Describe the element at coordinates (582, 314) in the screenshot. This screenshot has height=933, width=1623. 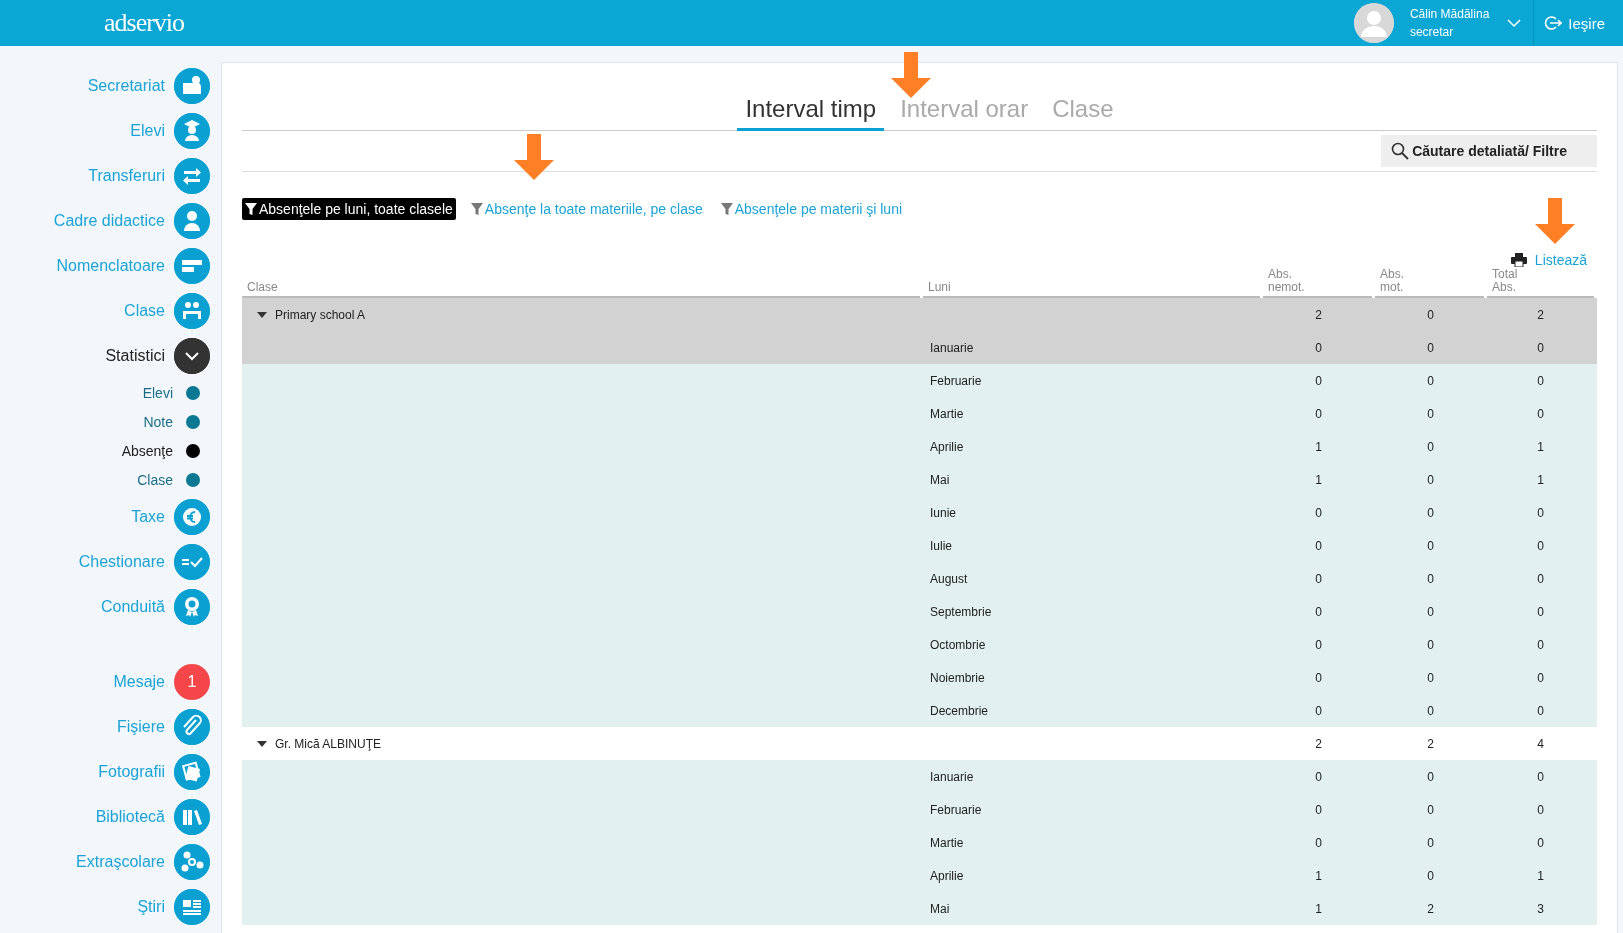
I see `table-cell: Primary school A` at that location.